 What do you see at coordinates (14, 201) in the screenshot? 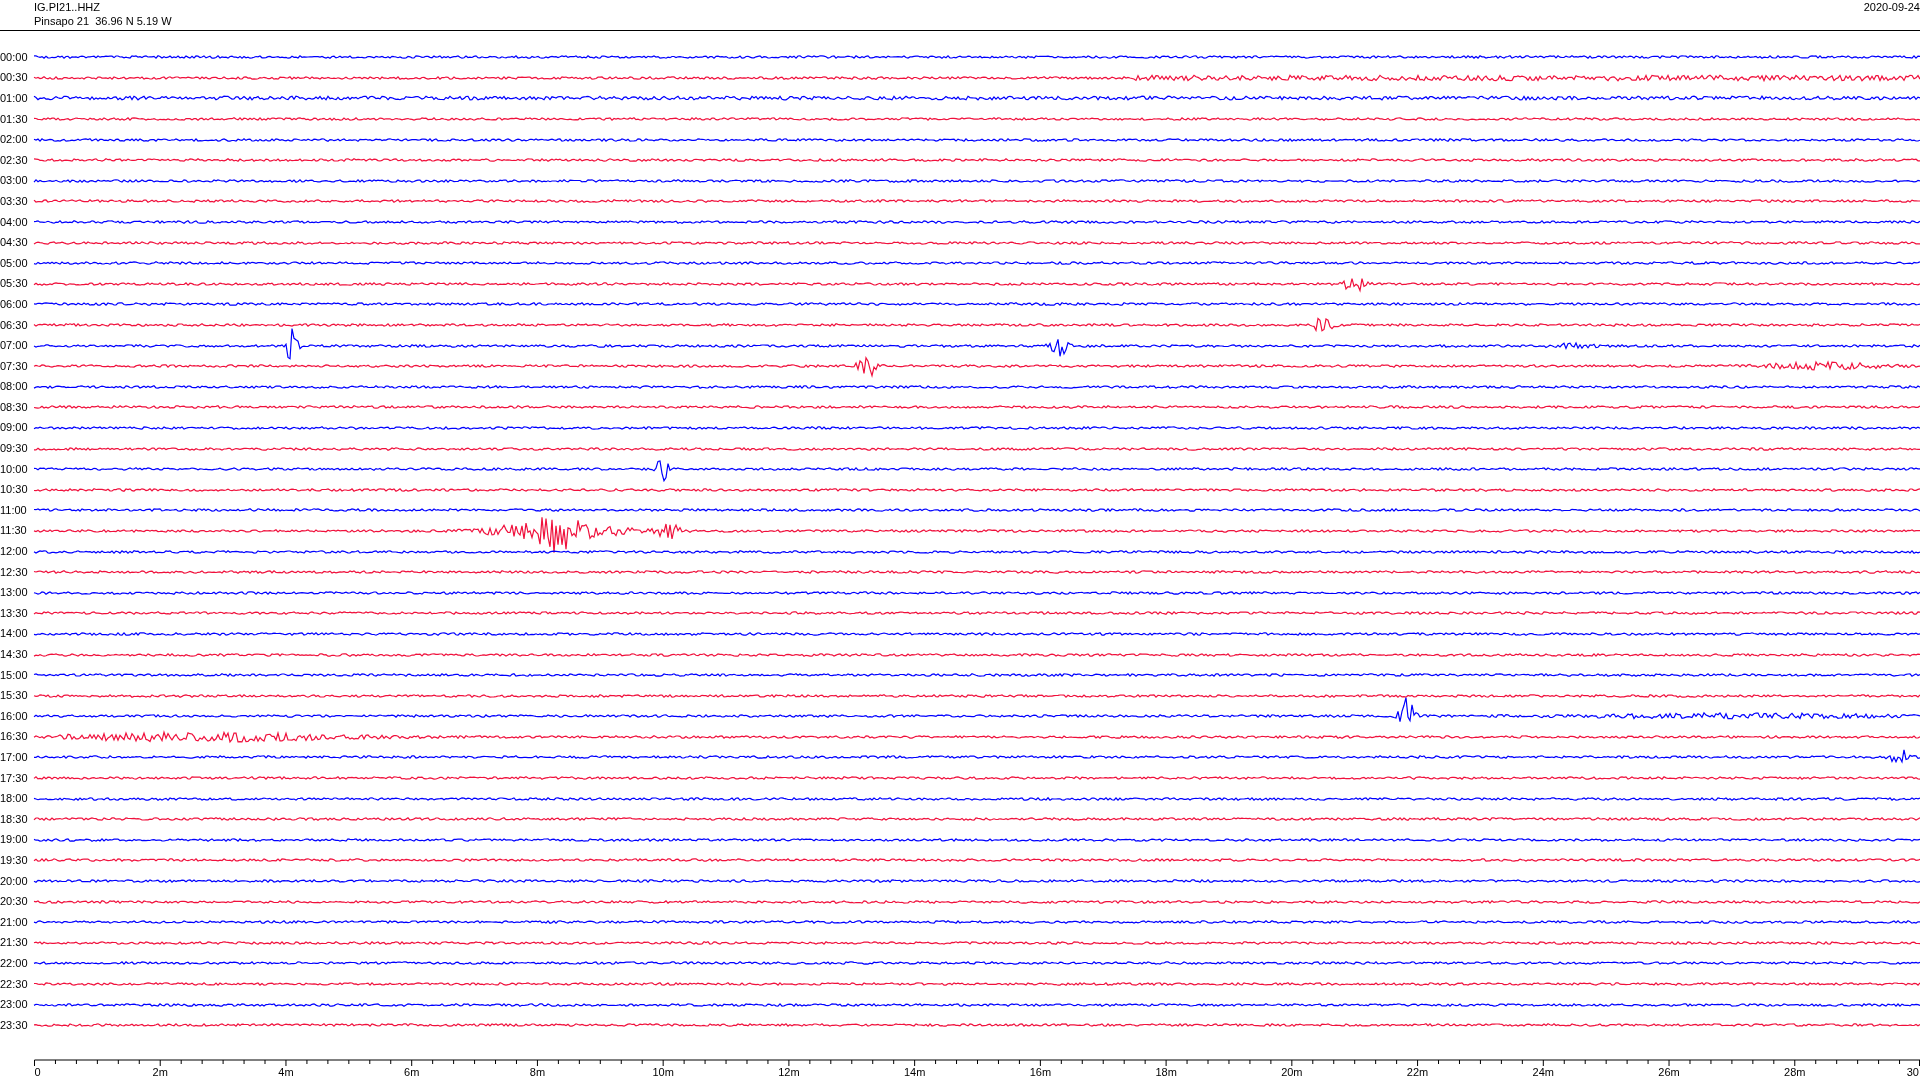
I see `time-label: 03:30` at bounding box center [14, 201].